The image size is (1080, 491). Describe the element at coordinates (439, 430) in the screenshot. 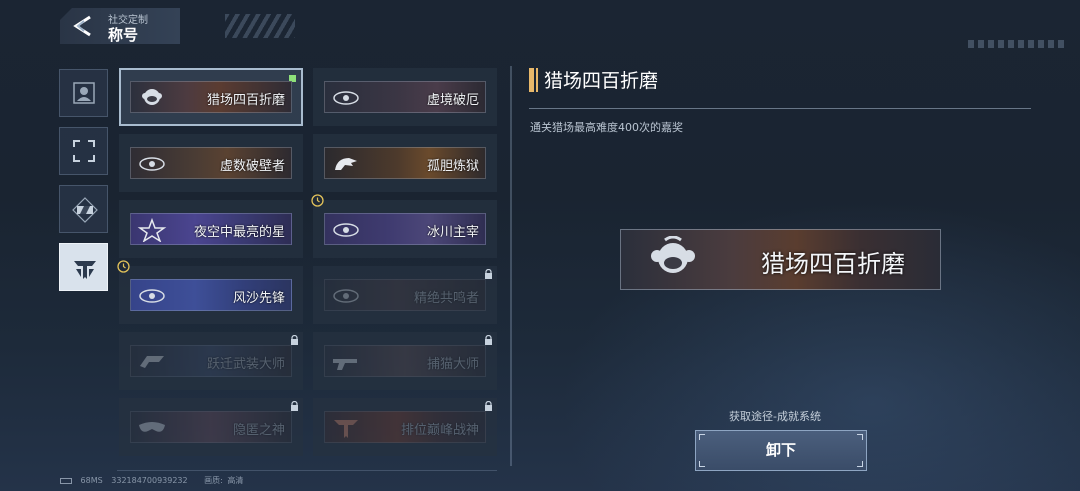

I see `title-label: 排位巅峰战神` at that location.